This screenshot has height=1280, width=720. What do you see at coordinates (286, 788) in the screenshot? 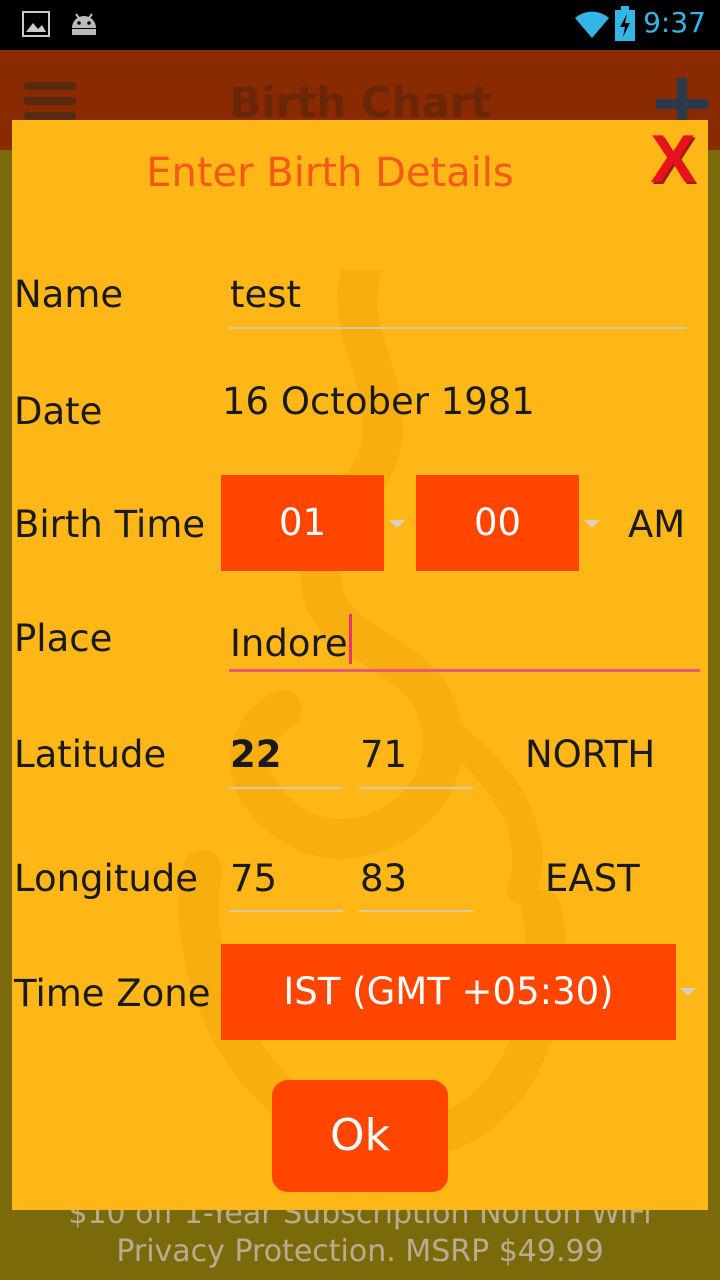
I see `latitude-degrees-underline` at bounding box center [286, 788].